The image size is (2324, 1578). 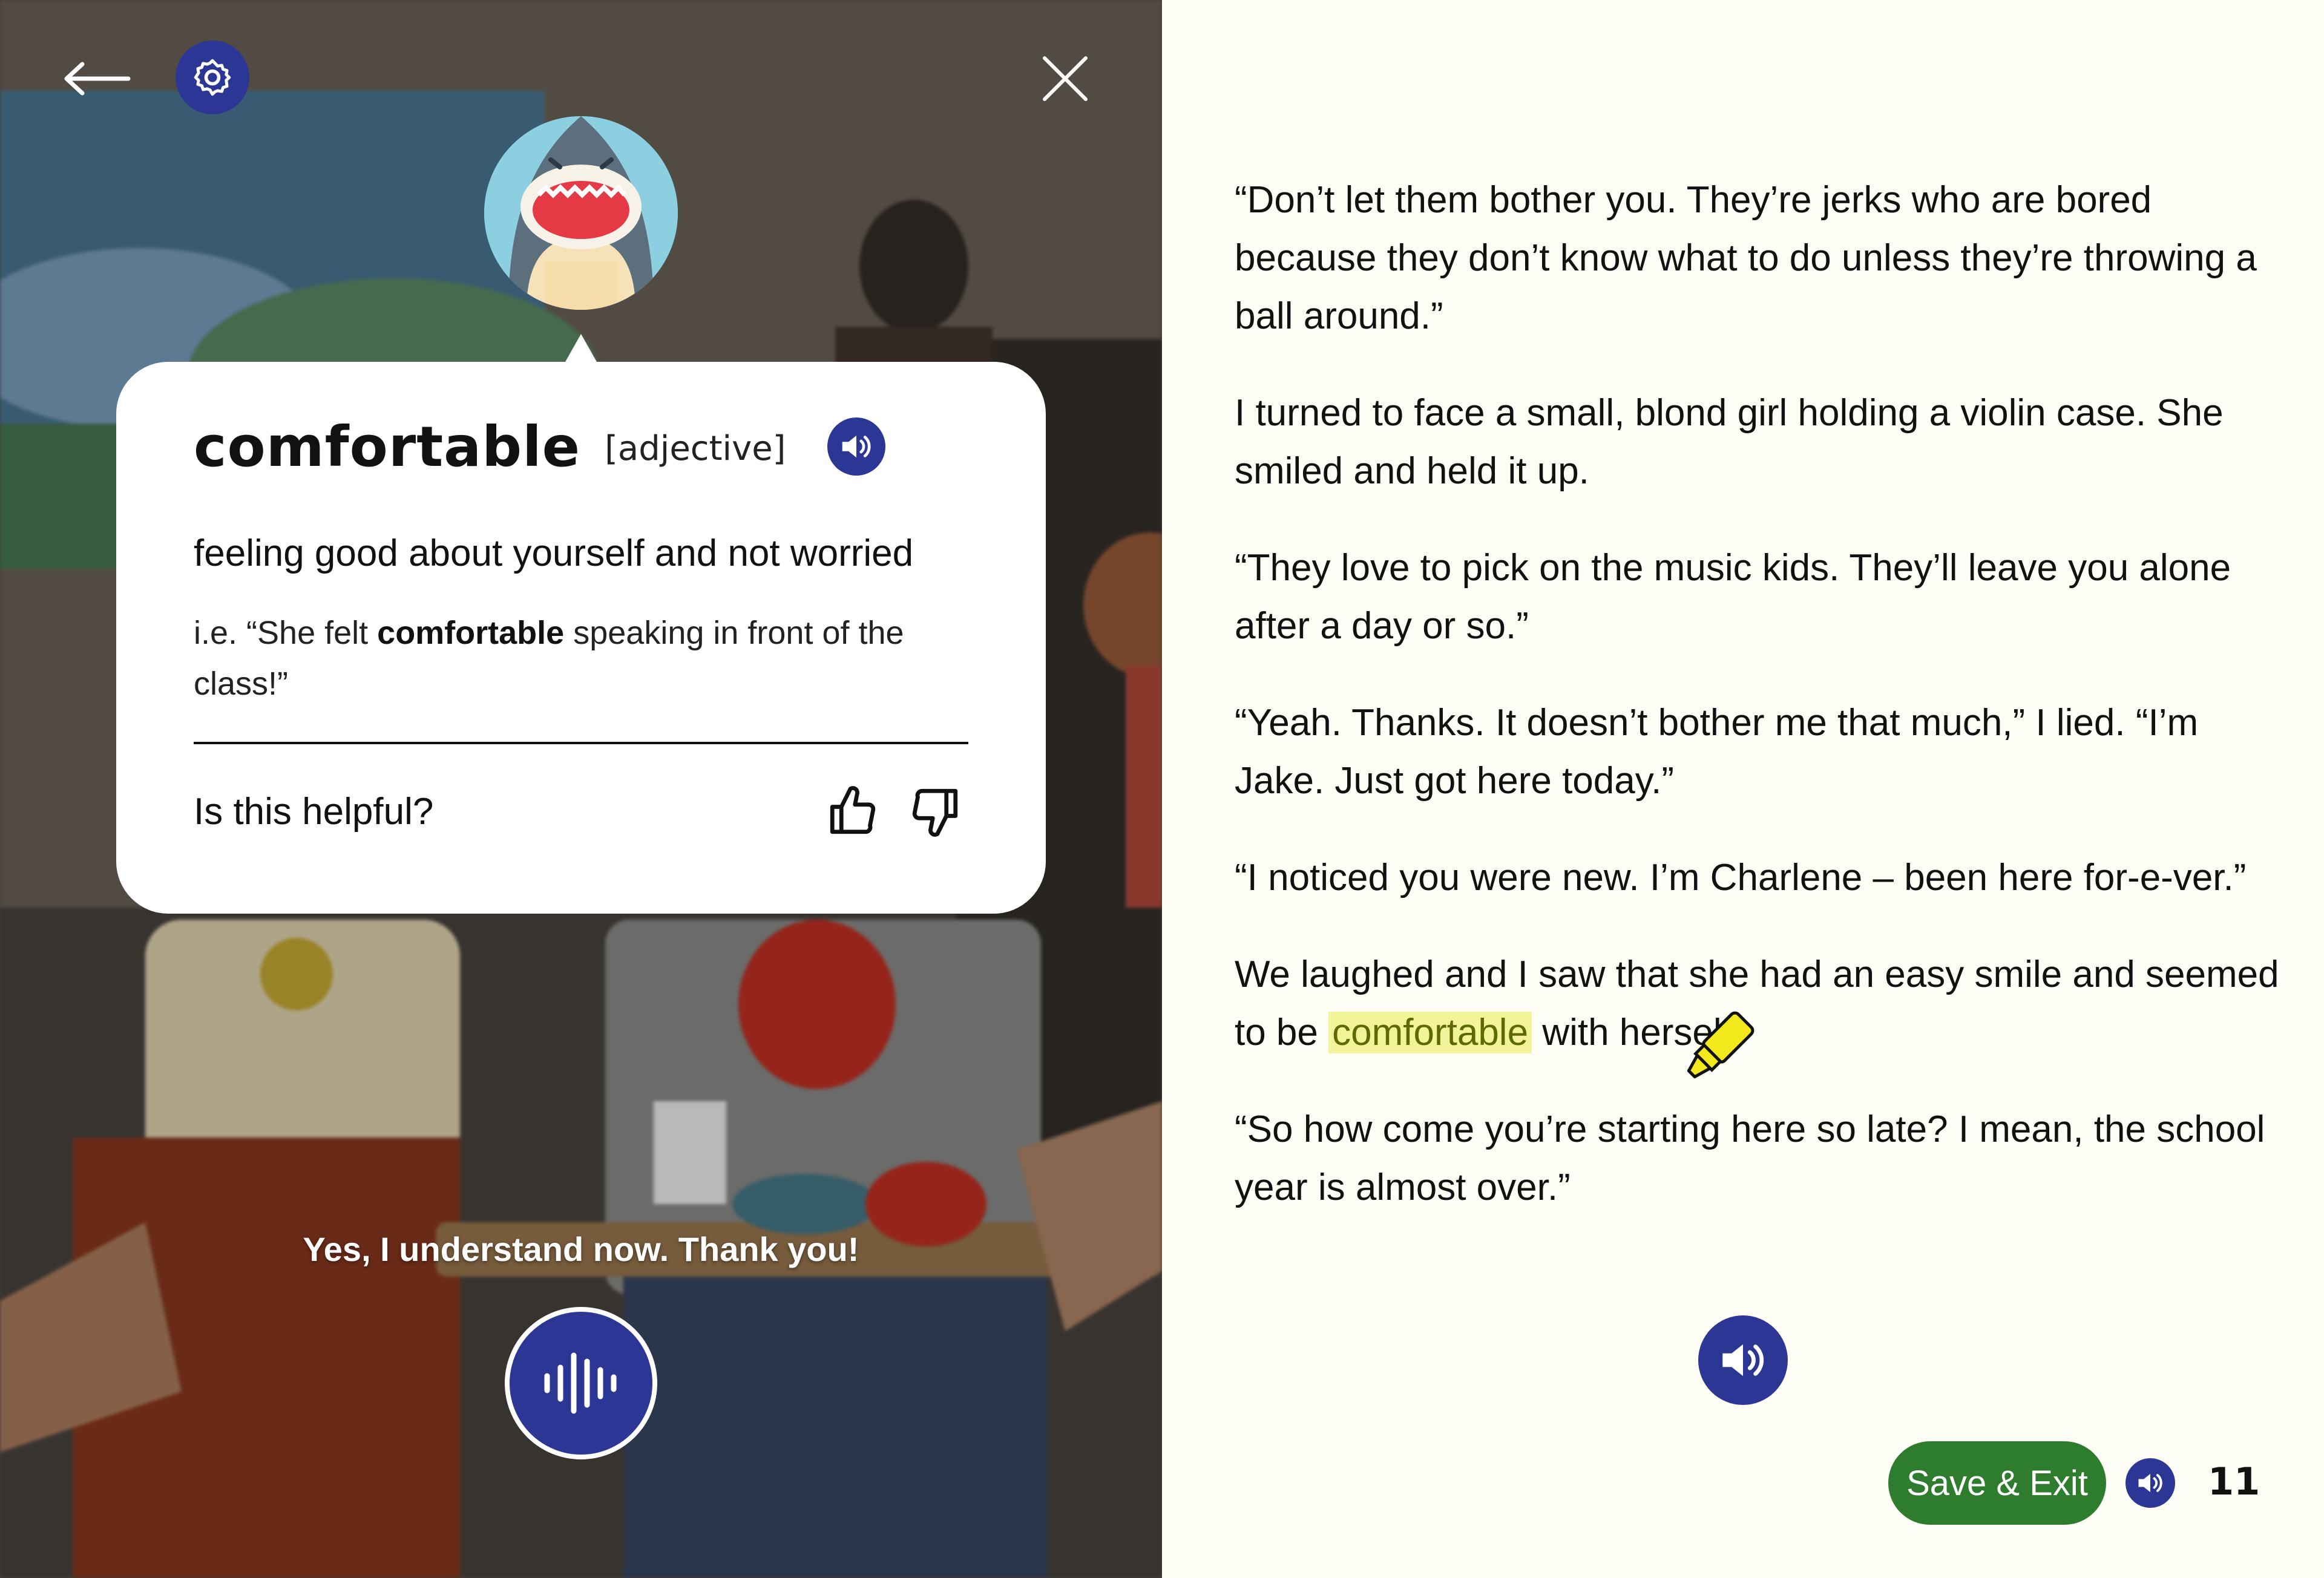 What do you see at coordinates (286, 633) in the screenshot?
I see `example-prefix: i.e. “She felt` at bounding box center [286, 633].